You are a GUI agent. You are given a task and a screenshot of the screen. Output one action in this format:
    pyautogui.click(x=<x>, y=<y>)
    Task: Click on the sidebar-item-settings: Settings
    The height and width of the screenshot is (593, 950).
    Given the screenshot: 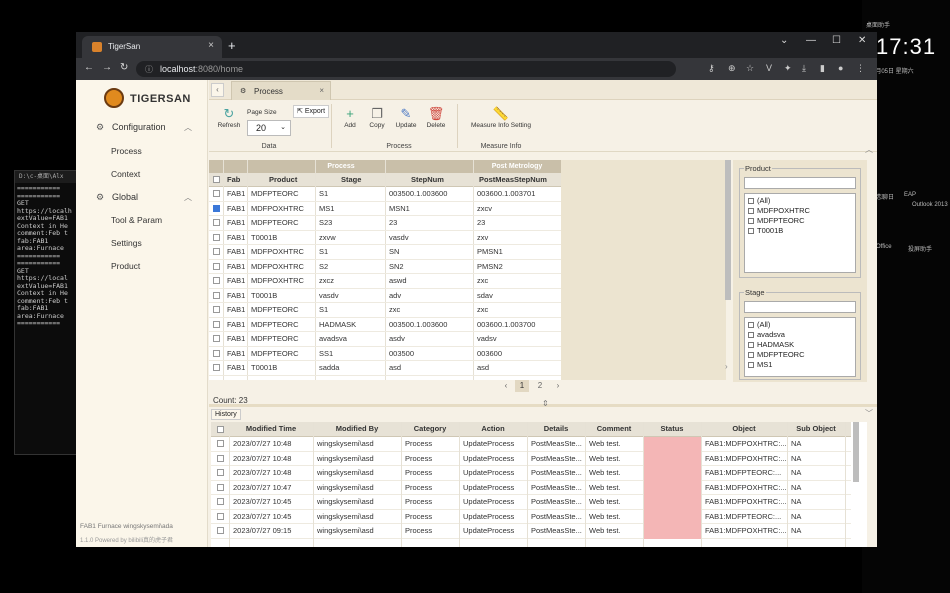 What is the action you would take?
    pyautogui.click(x=126, y=243)
    